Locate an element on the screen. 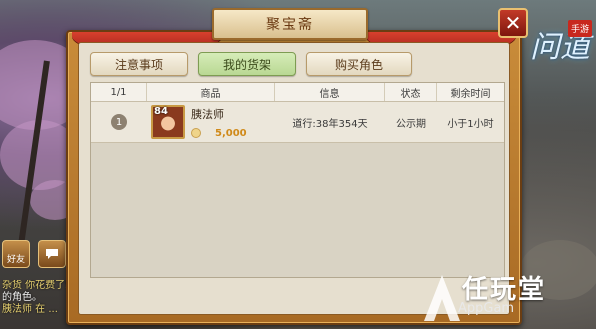  character-name: 胰法师 is located at coordinates (207, 114).